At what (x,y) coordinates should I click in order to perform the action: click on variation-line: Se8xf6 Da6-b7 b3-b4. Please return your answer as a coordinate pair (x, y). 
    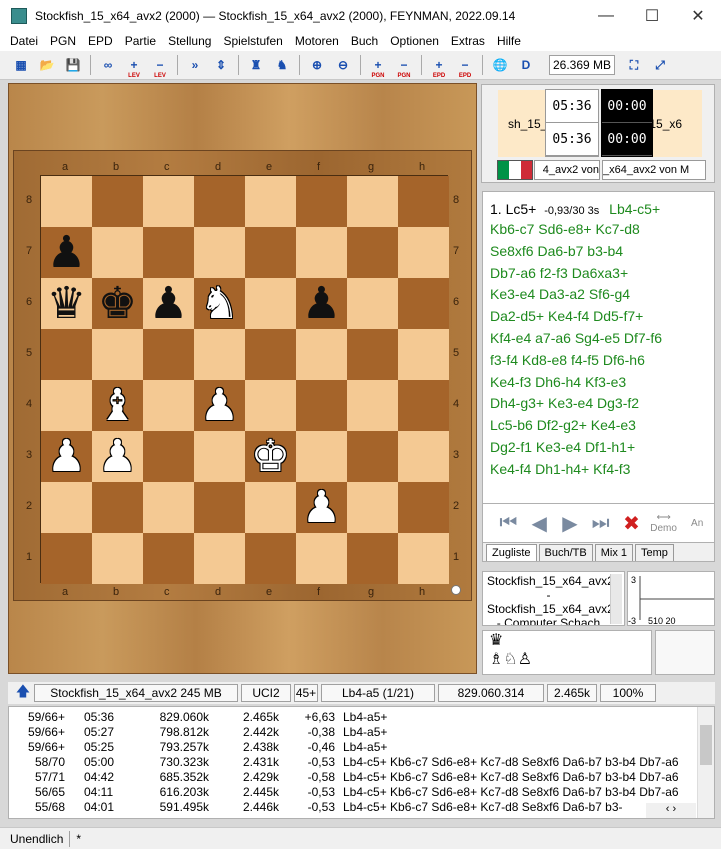
    Looking at the image, I should click on (602, 252).